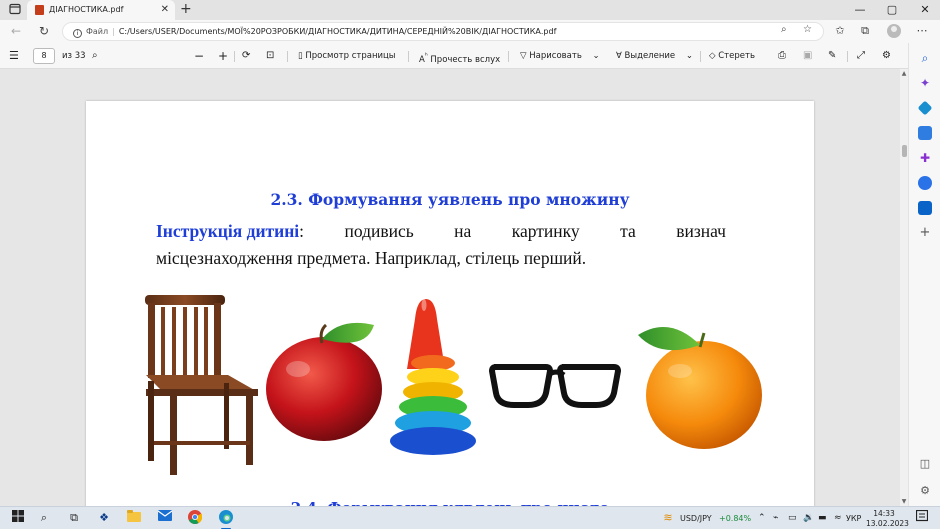 This screenshot has width=940, height=529. I want to click on chair-image, so click(201, 385).